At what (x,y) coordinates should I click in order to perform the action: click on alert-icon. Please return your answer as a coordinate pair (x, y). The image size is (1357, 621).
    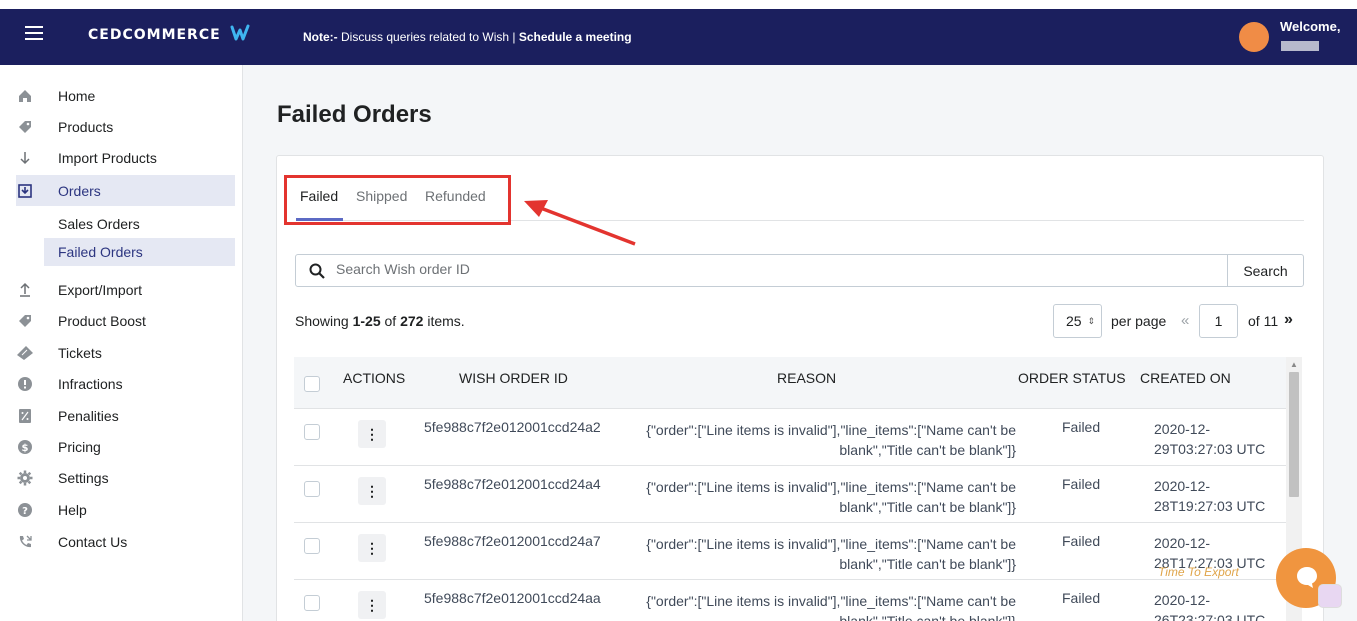
    Looking at the image, I should click on (25, 384).